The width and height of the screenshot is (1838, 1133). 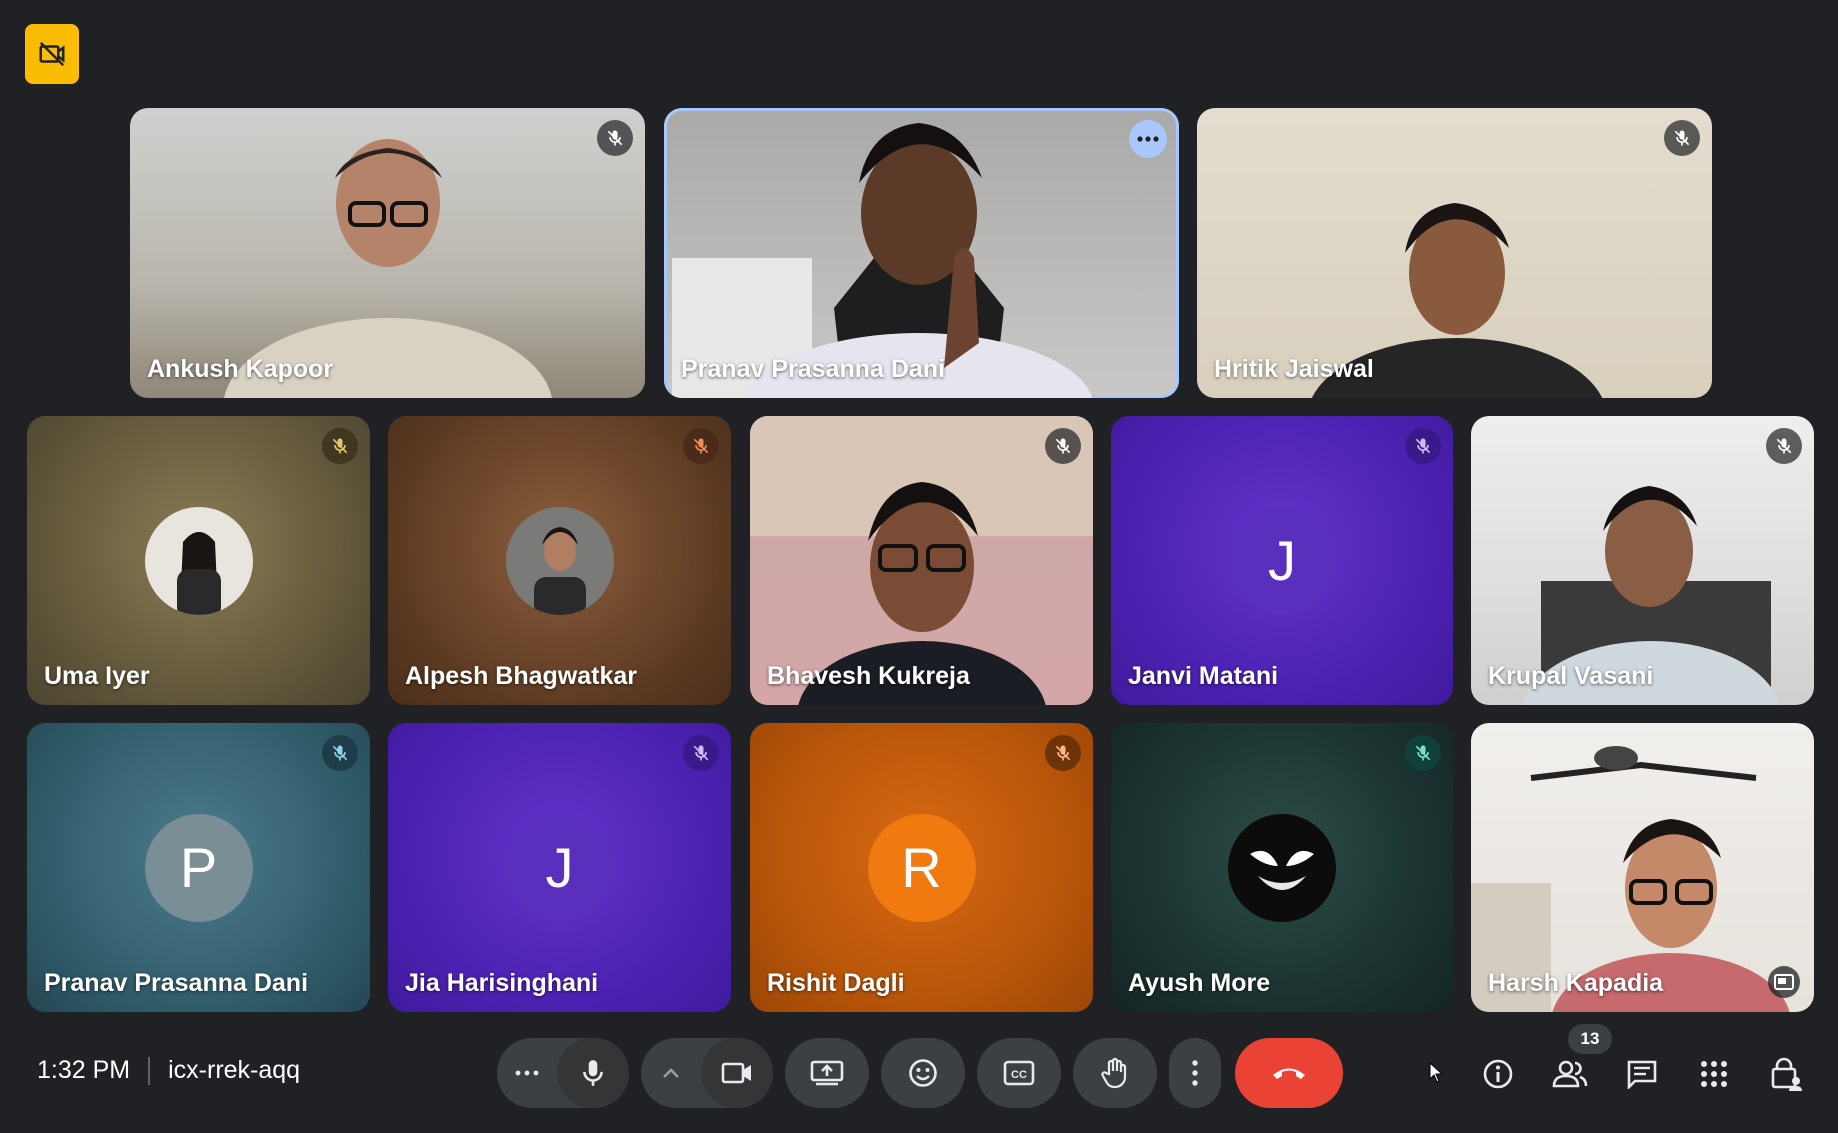 I want to click on camera-off-badge, so click(x=52, y=54).